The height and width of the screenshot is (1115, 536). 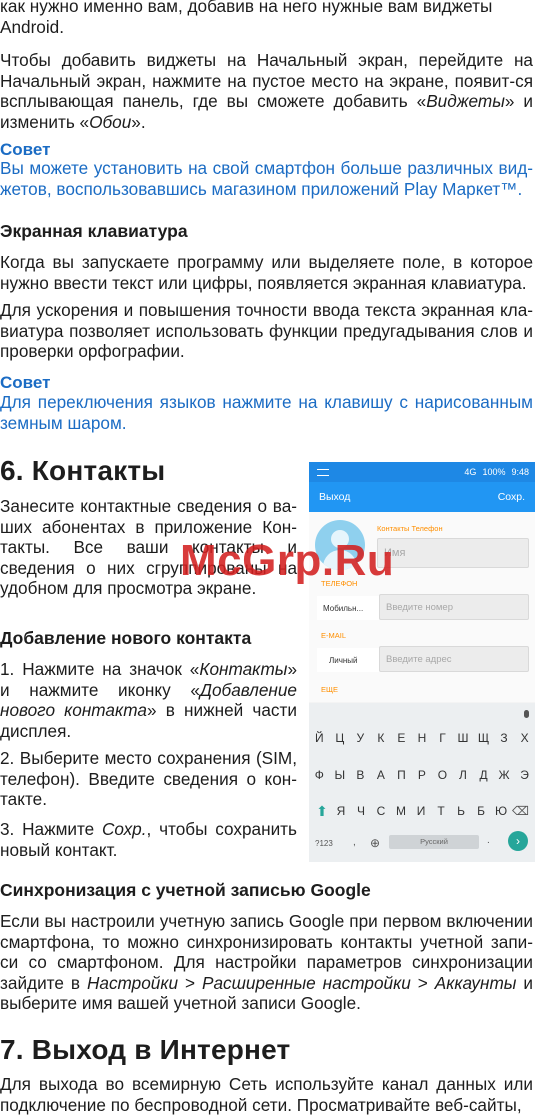 What do you see at coordinates (319, 775) in the screenshot?
I see `key: Ф` at bounding box center [319, 775].